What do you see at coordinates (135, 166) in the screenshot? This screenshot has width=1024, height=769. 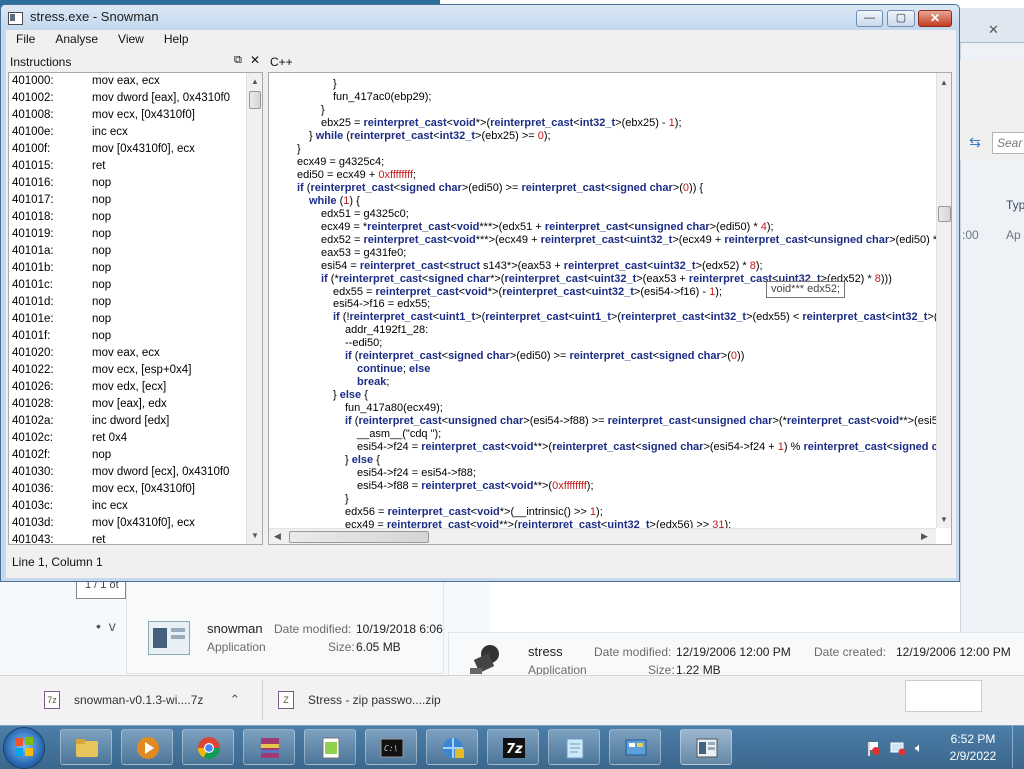 I see `instruction-row: 401015: ret` at bounding box center [135, 166].